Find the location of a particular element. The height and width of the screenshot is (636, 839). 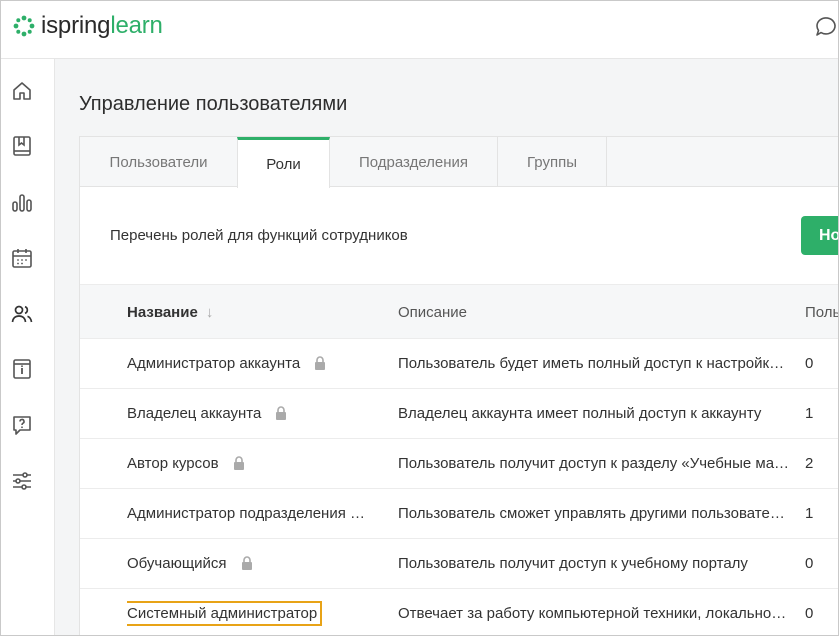

settings-sliders-icon is located at coordinates (22, 481).